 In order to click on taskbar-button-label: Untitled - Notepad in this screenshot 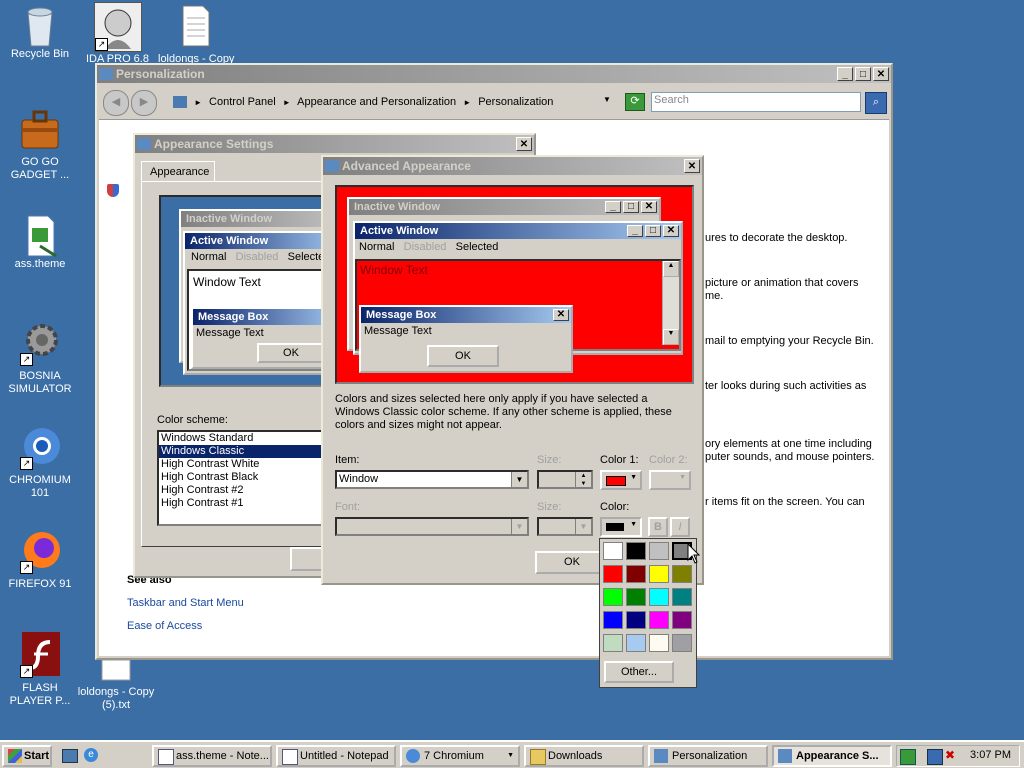, I will do `click(344, 756)`.